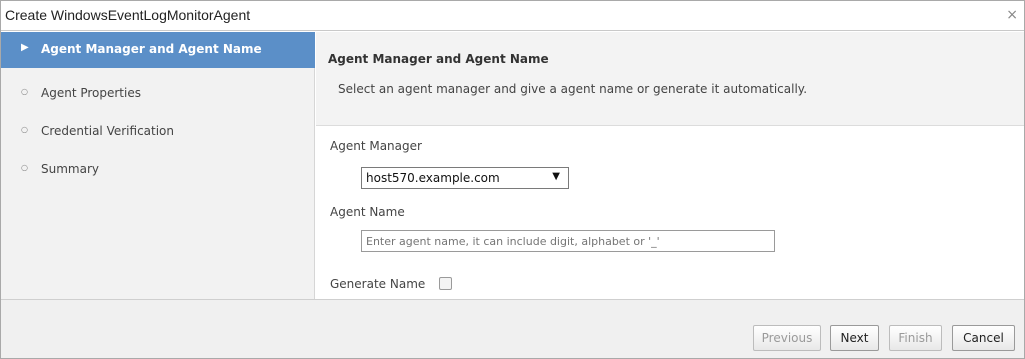  I want to click on agent-name-label: Agent Name, so click(367, 212).